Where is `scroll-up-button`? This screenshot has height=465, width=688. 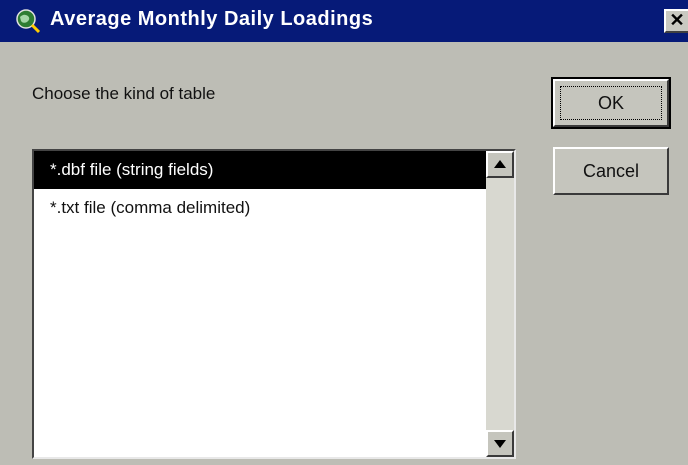
scroll-up-button is located at coordinates (500, 164).